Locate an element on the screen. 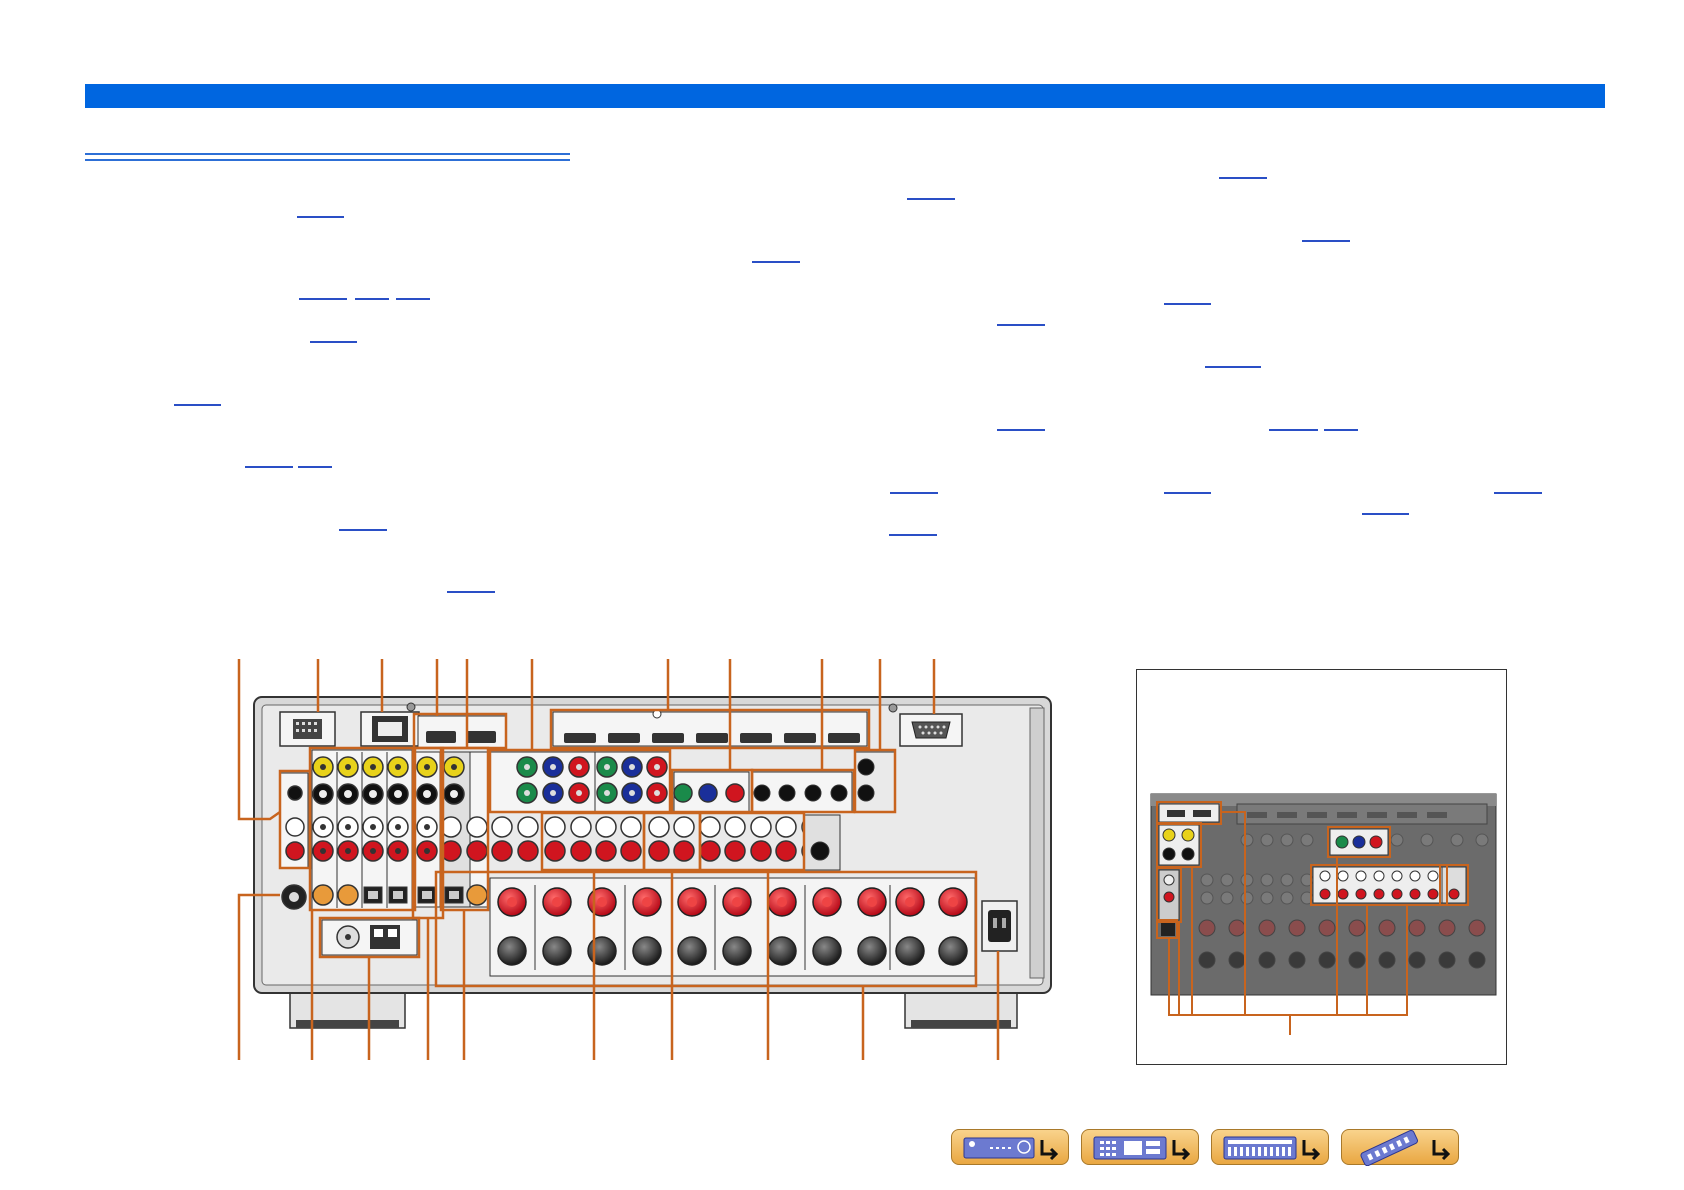  audio-right-jacks is located at coordinates (554, 851).